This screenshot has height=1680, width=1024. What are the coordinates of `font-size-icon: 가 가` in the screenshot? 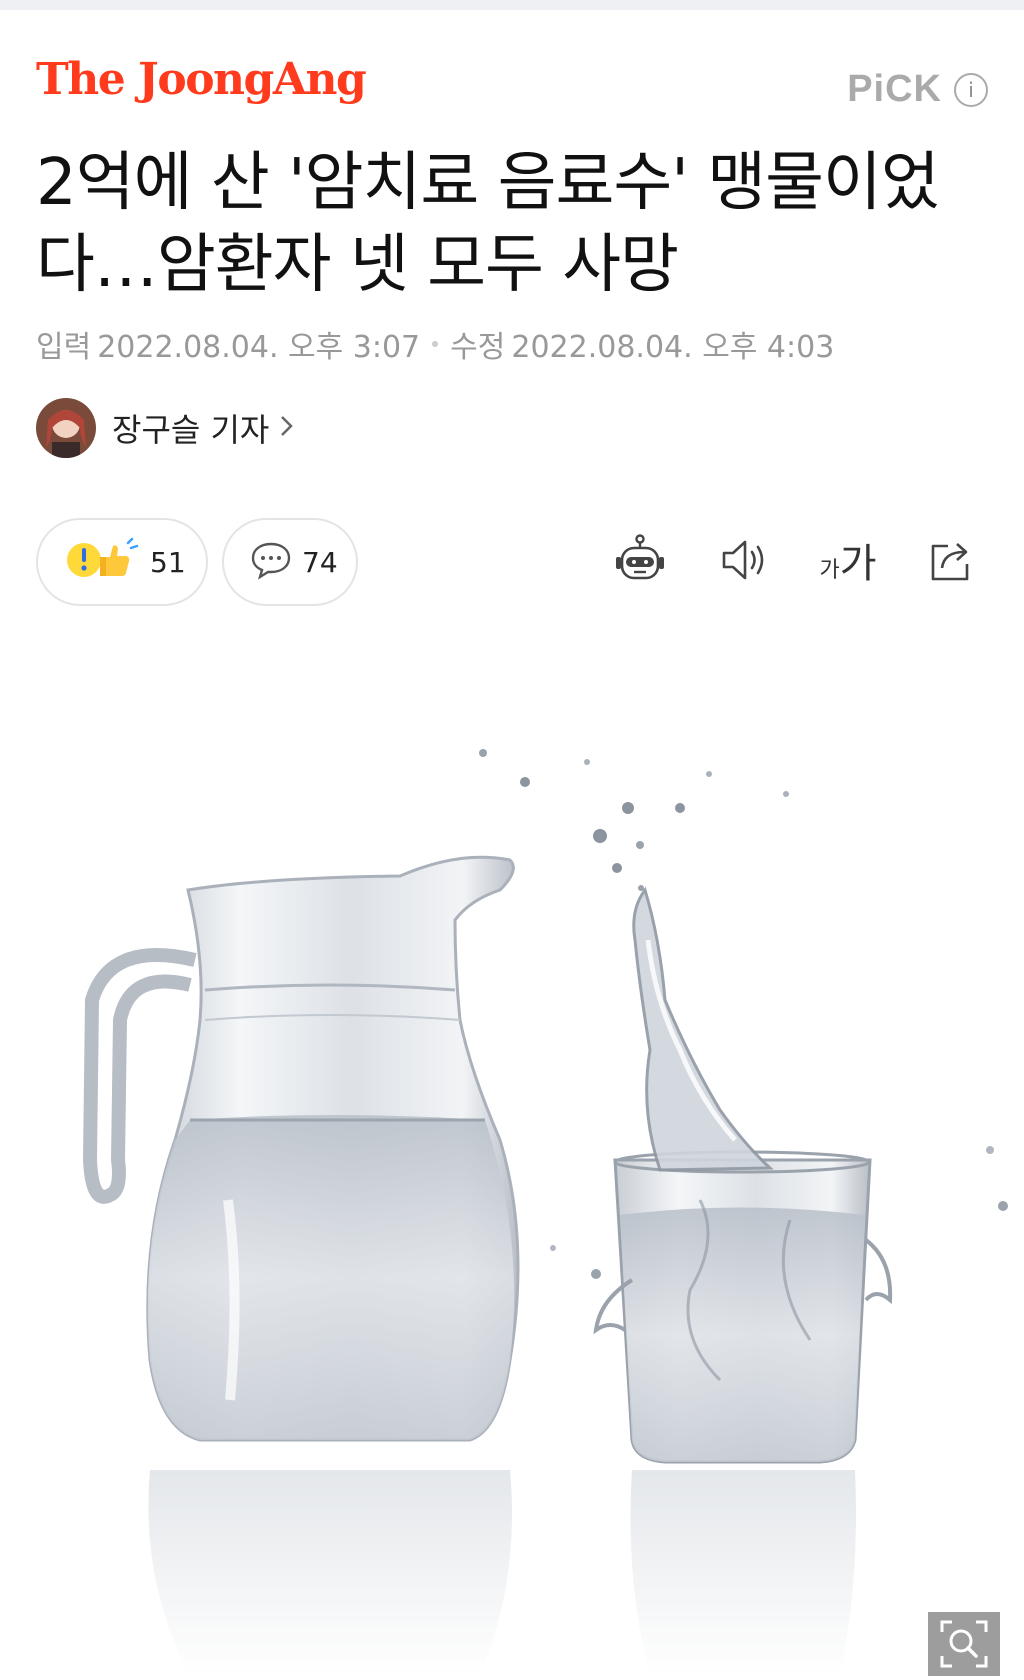 It's located at (848, 560).